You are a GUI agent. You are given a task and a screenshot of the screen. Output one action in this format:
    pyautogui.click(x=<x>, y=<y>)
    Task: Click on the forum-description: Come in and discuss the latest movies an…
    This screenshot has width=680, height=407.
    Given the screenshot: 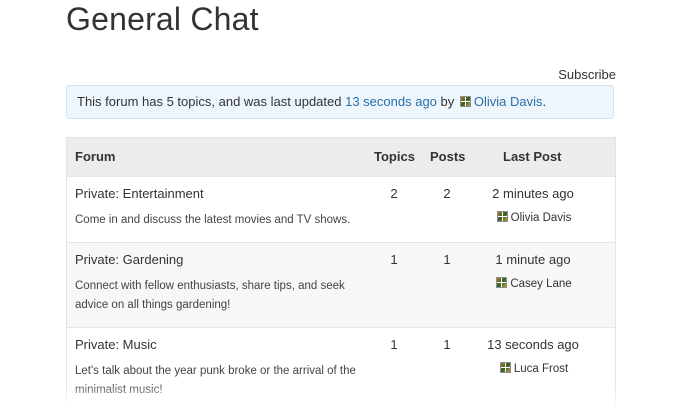 What is the action you would take?
    pyautogui.click(x=213, y=220)
    